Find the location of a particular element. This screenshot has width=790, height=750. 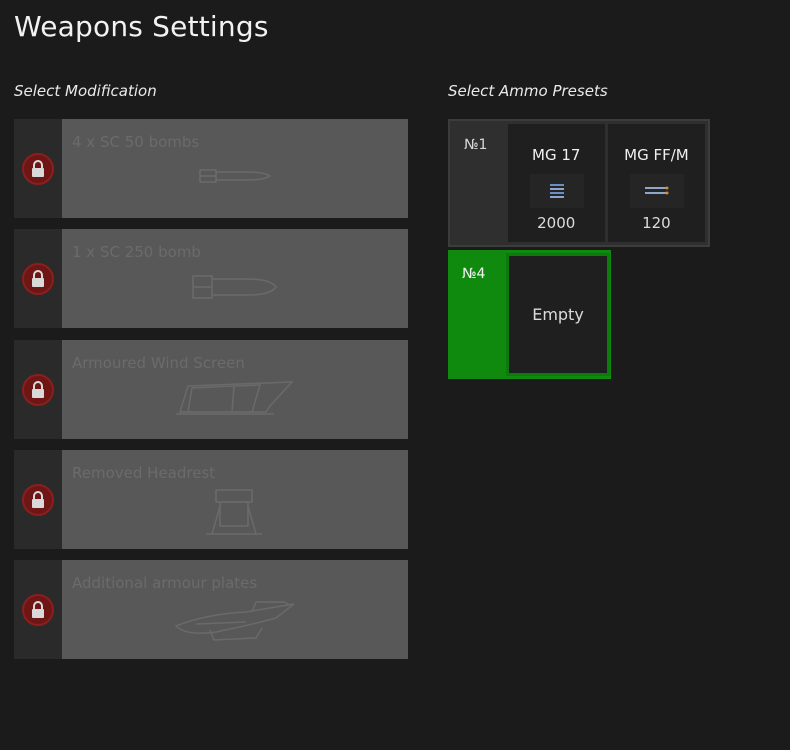

modification-card: Additional armour plates is located at coordinates (235, 609).